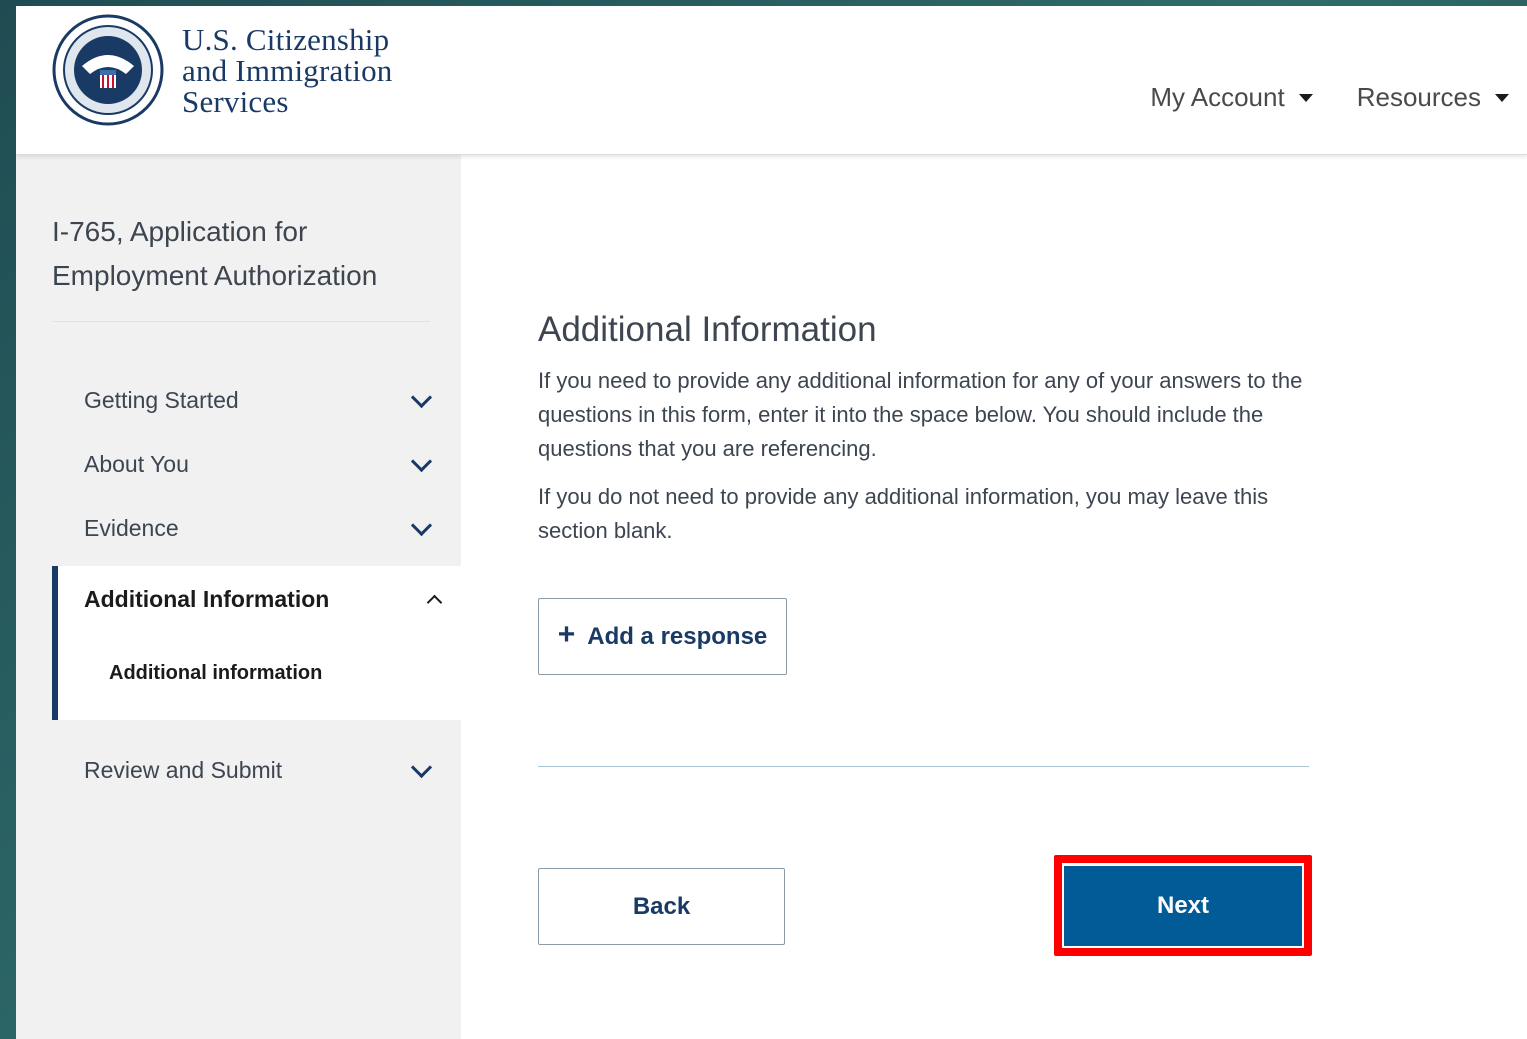  Describe the element at coordinates (235, 101) in the screenshot. I see `agency-name-line3: Services` at that location.